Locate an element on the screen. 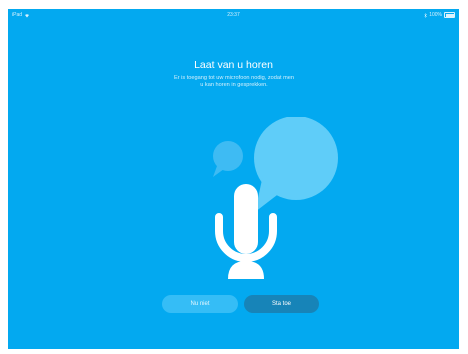 The image size is (468, 354). status-bar: iPad 23:37 100% is located at coordinates (233, 15).